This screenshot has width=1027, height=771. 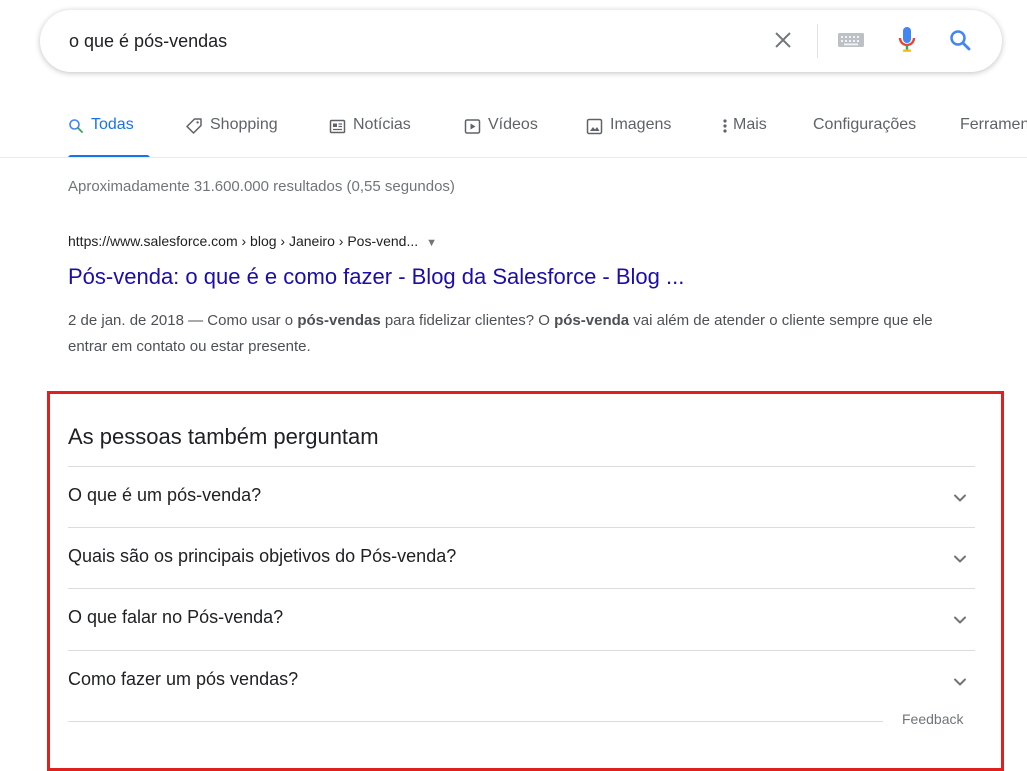 What do you see at coordinates (993, 124) in the screenshot?
I see `tab-label: Ferramentas` at bounding box center [993, 124].